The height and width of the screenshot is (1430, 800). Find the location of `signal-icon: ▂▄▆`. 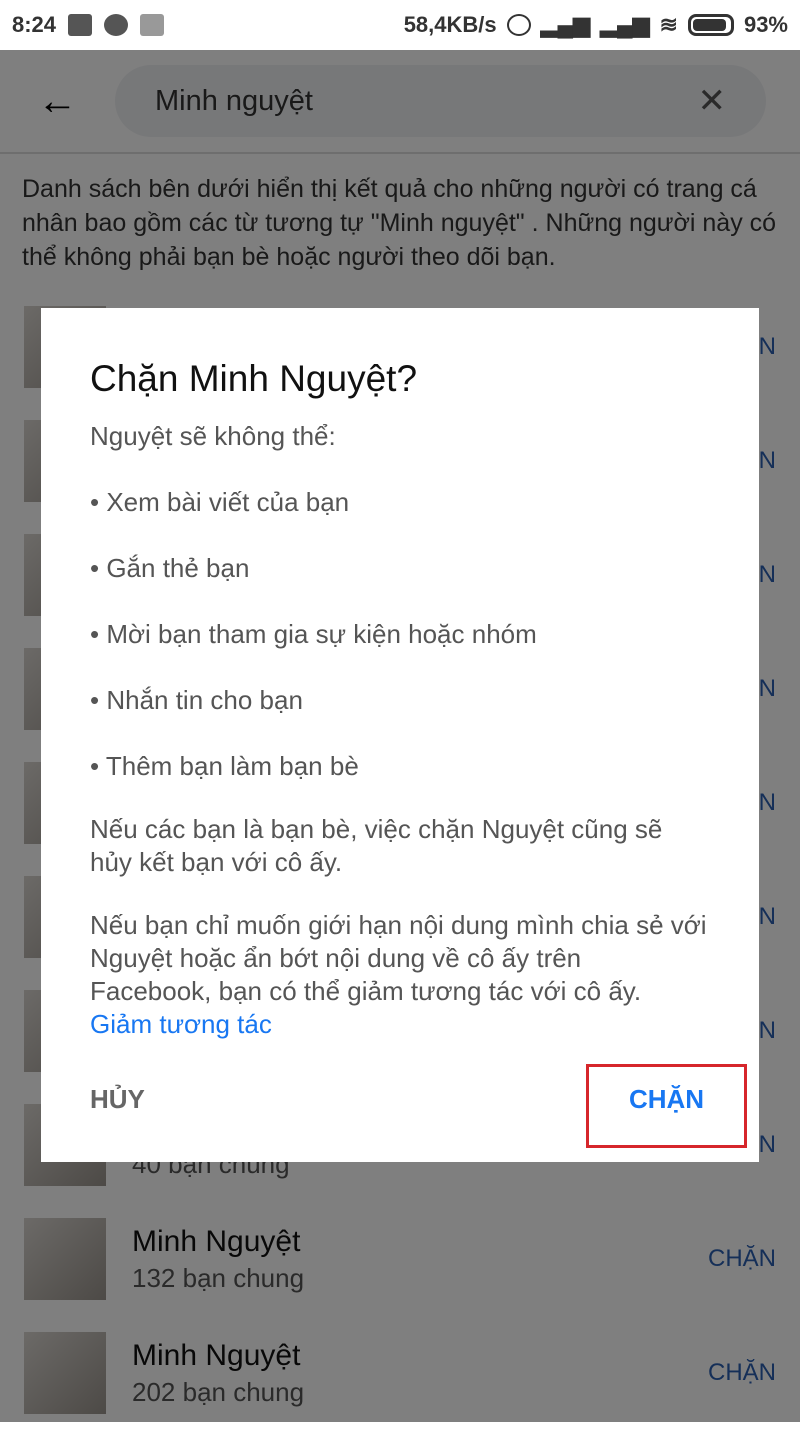

signal-icon: ▂▄▆ is located at coordinates (565, 24).